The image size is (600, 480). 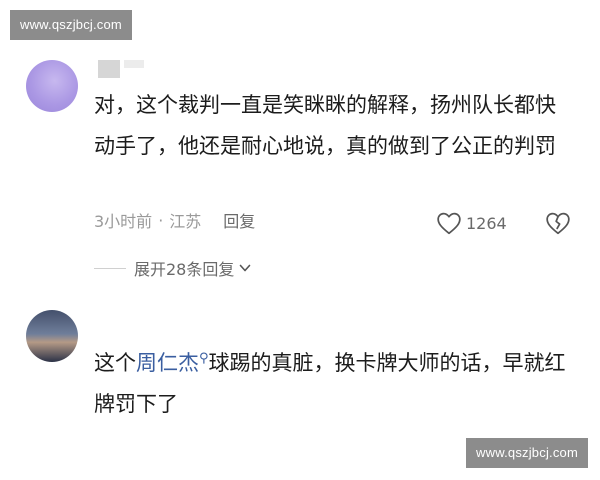 I want to click on username-redacted-tail, so click(x=134, y=64).